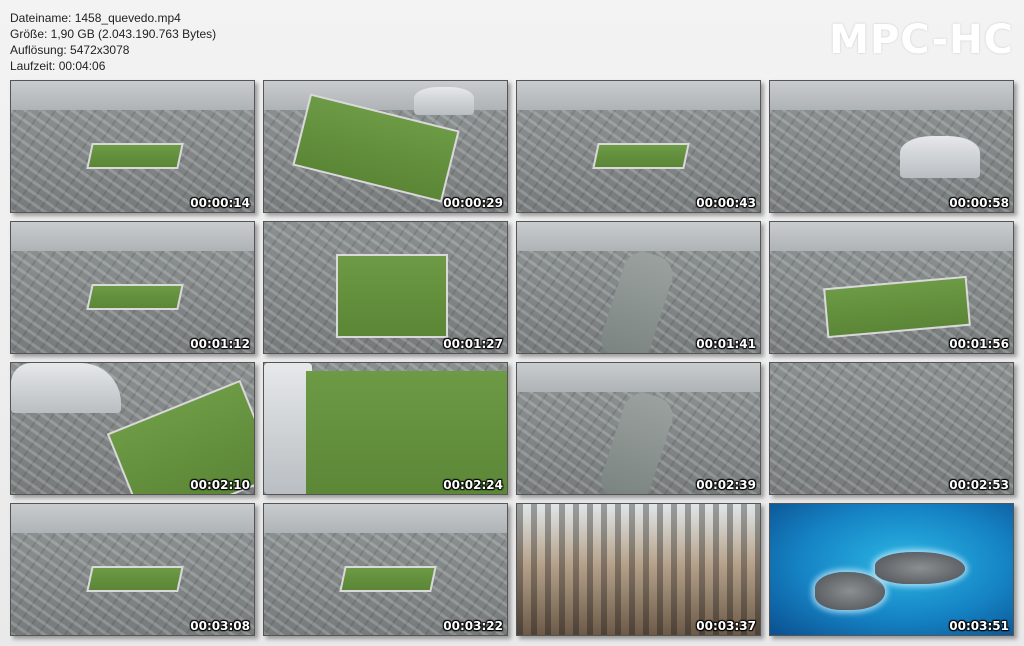 The height and width of the screenshot is (646, 1024). I want to click on skyline-image, so click(638, 569).